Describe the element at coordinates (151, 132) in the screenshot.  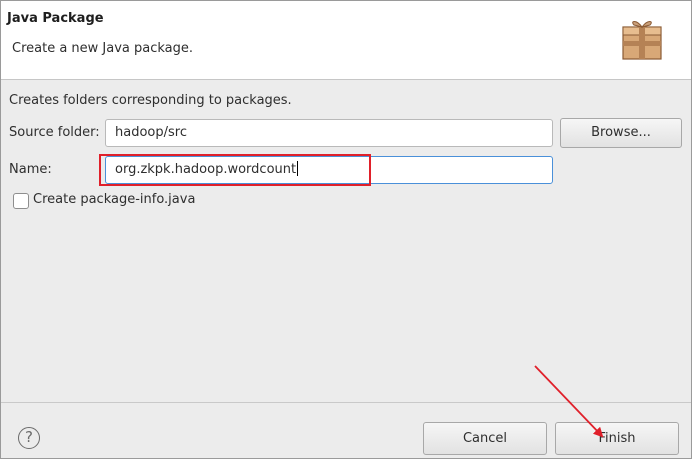
I see `source-folder-value: hadoop/src` at that location.